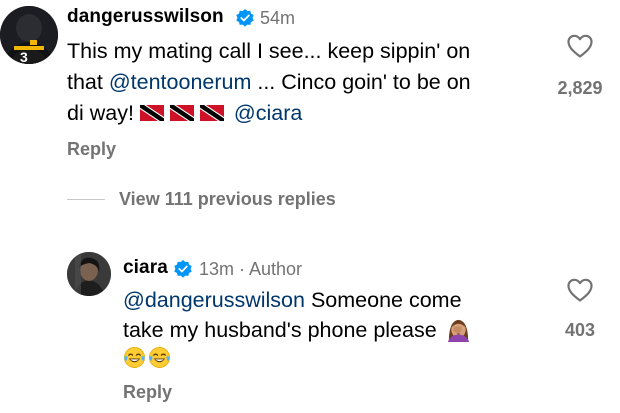 Image resolution: width=620 pixels, height=413 pixels. What do you see at coordinates (145, 268) in the screenshot?
I see `reply-username: ciara` at bounding box center [145, 268].